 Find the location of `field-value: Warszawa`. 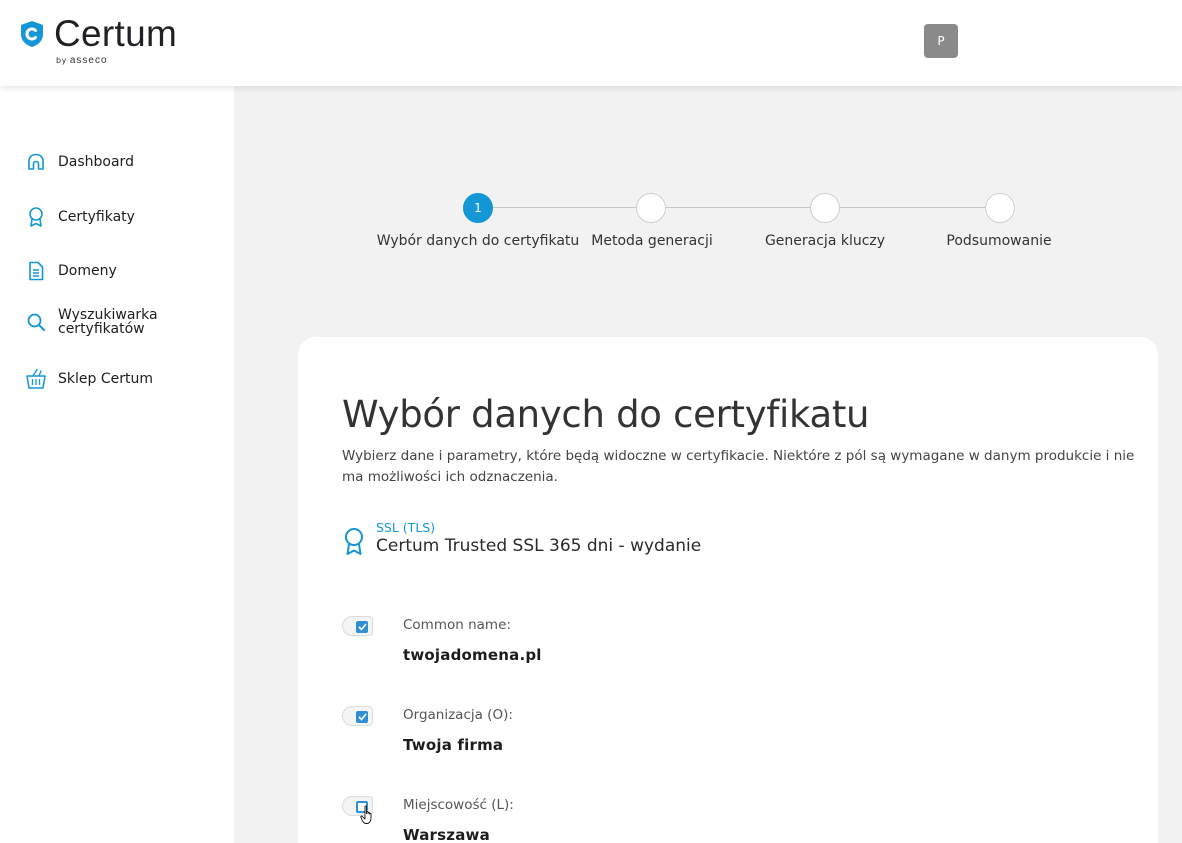

field-value: Warszawa is located at coordinates (446, 834).